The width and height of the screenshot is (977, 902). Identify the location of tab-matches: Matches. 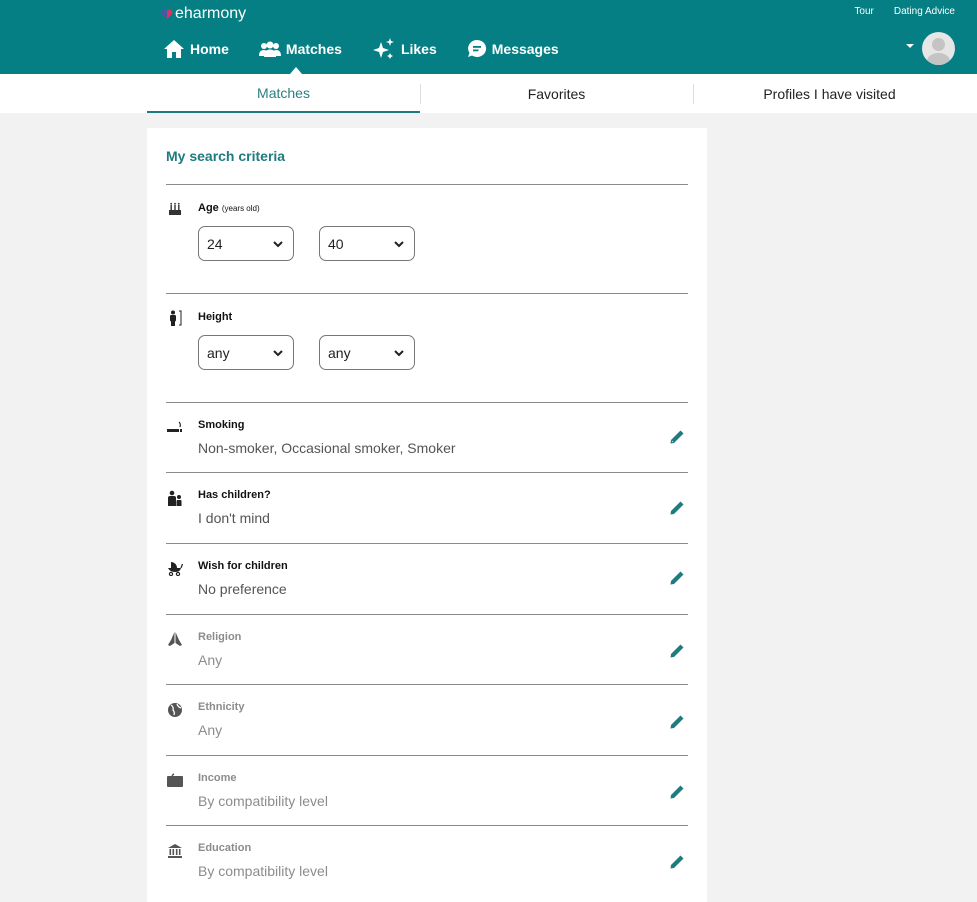
(283, 93).